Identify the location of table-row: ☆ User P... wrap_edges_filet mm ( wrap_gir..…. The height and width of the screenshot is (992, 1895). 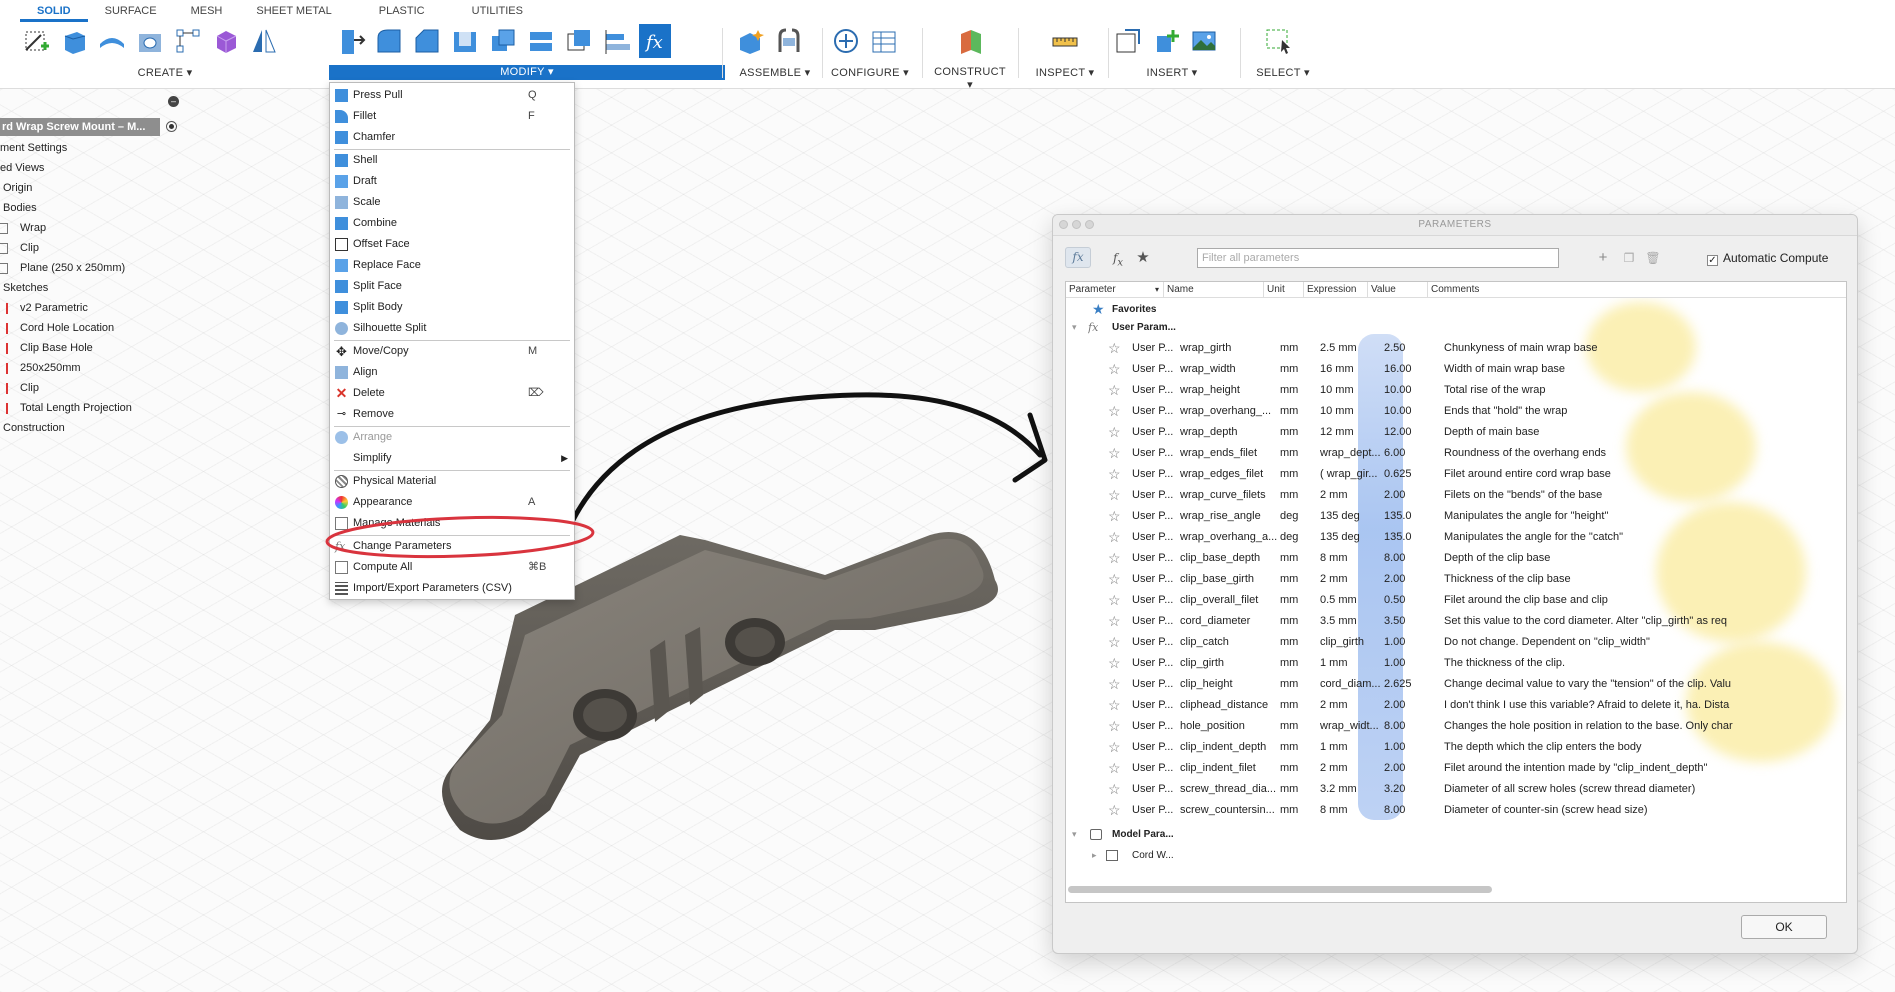
(1456, 474).